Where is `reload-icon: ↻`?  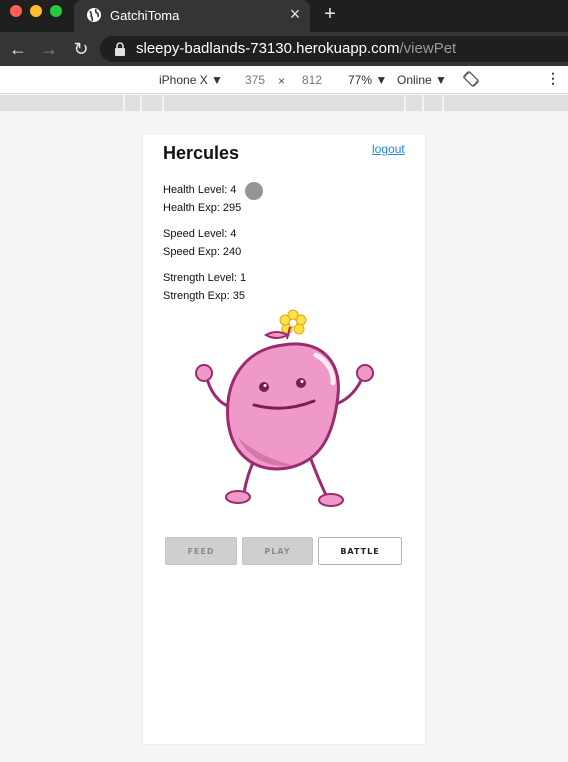 reload-icon: ↻ is located at coordinates (81, 49).